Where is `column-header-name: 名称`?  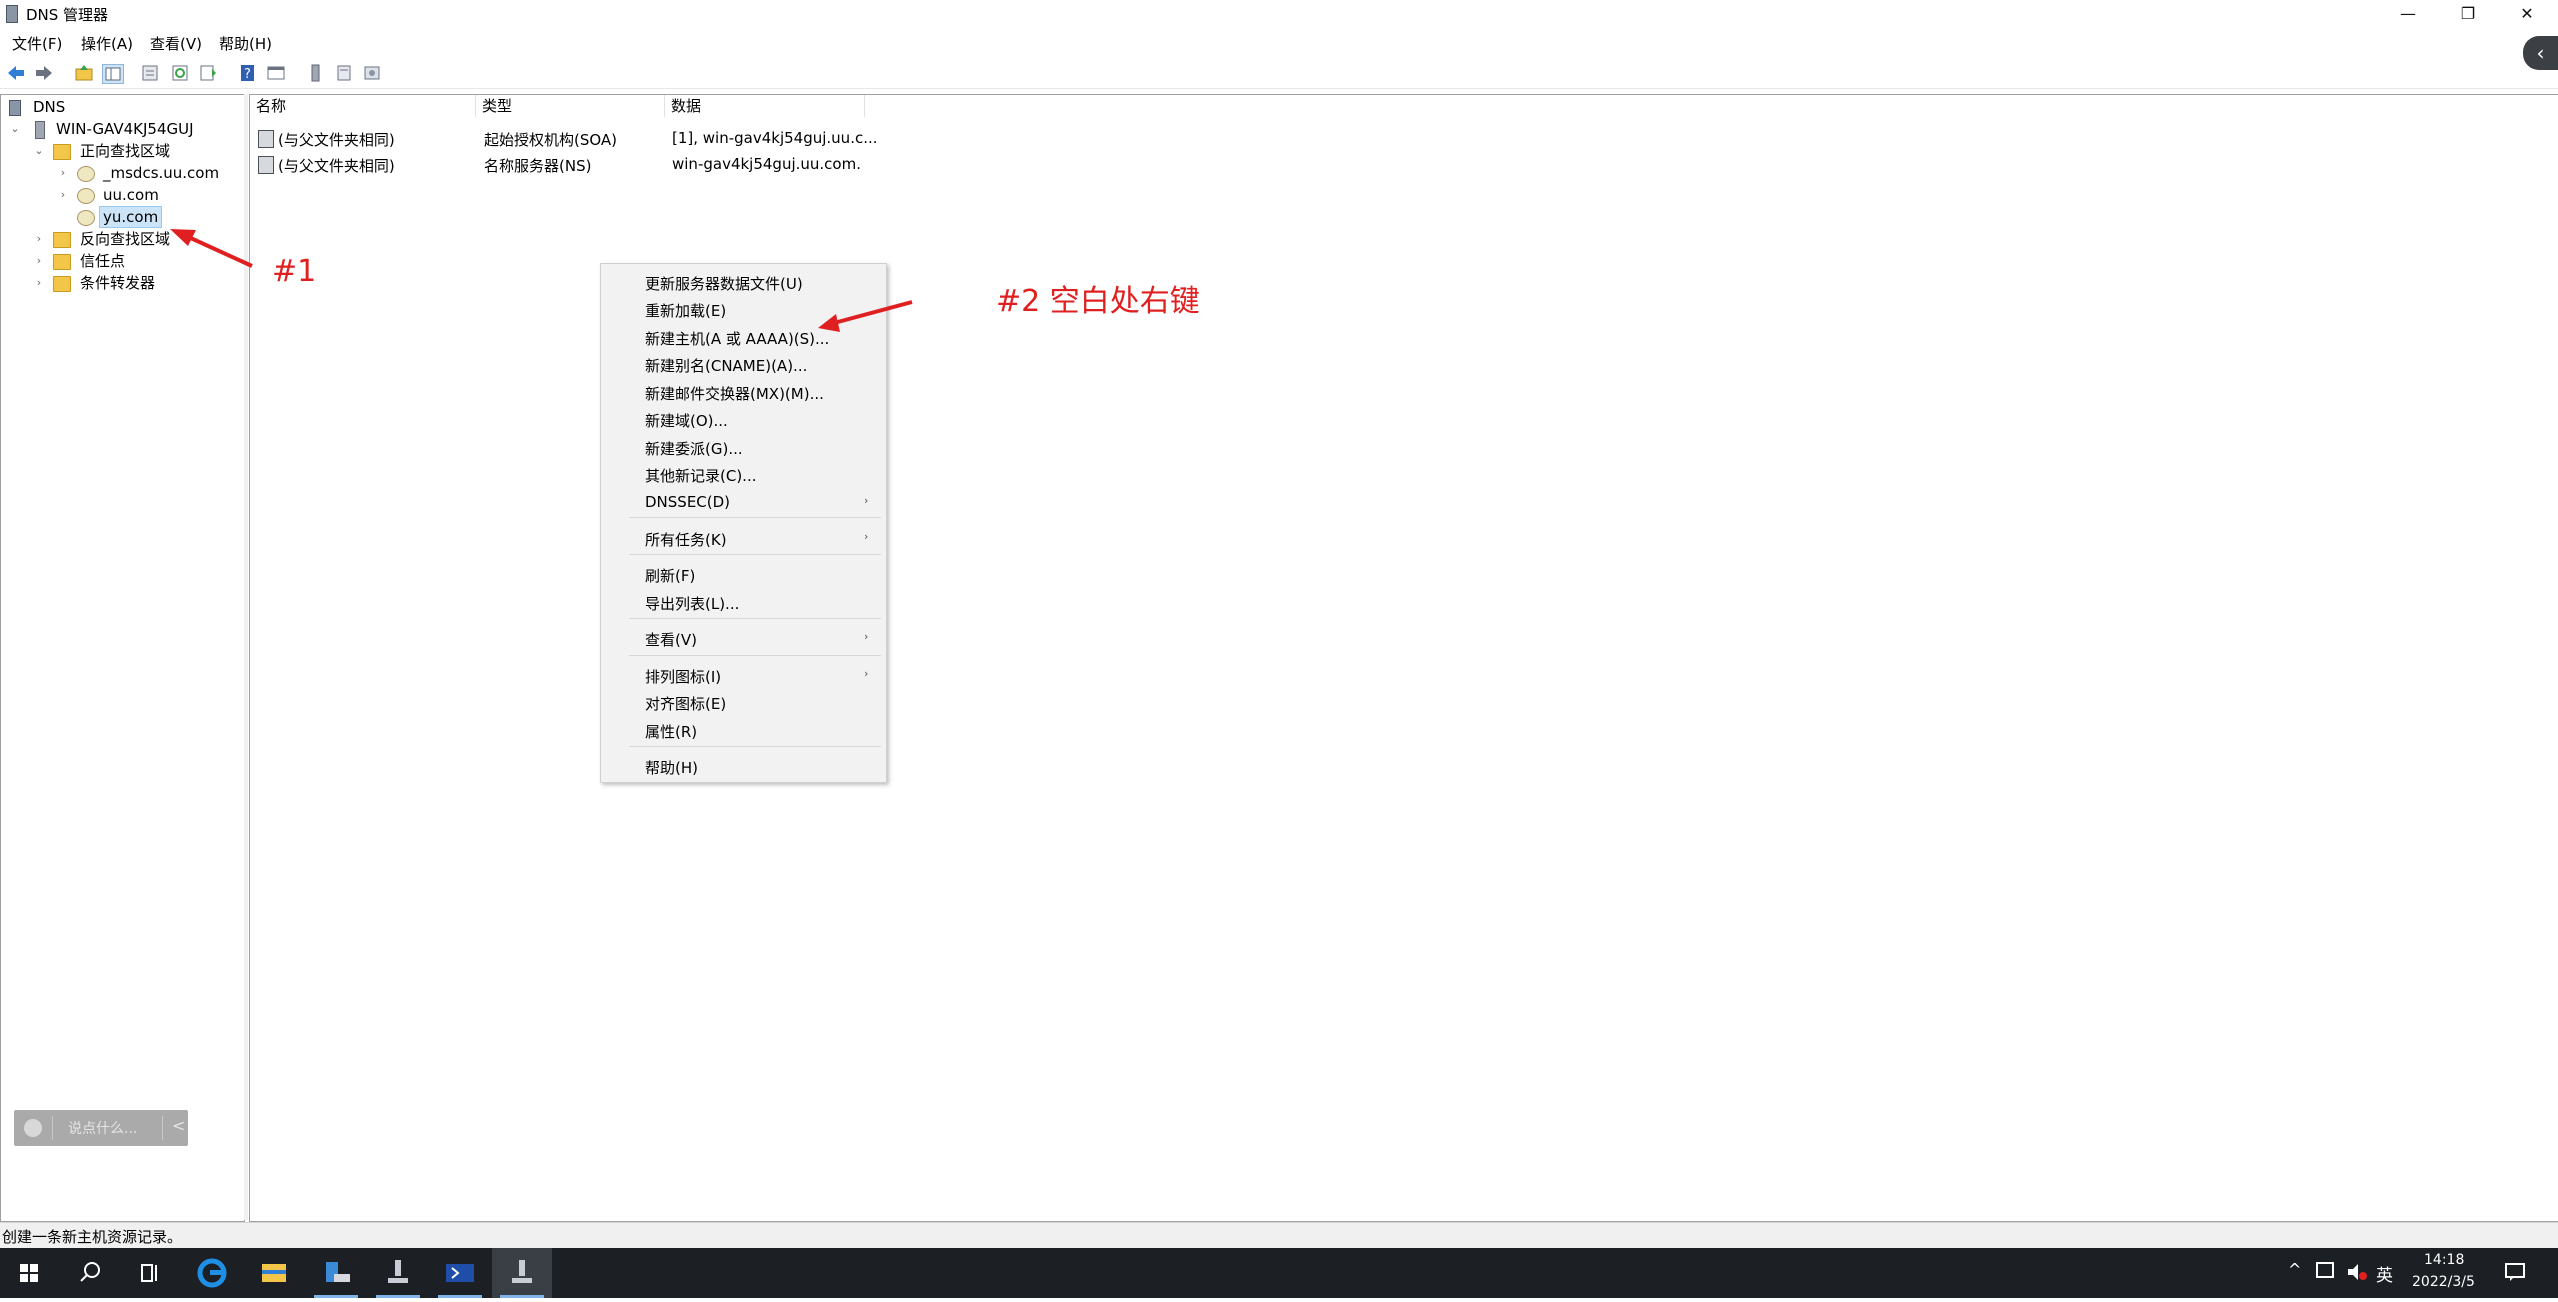
column-header-name: 名称 is located at coordinates (363, 106).